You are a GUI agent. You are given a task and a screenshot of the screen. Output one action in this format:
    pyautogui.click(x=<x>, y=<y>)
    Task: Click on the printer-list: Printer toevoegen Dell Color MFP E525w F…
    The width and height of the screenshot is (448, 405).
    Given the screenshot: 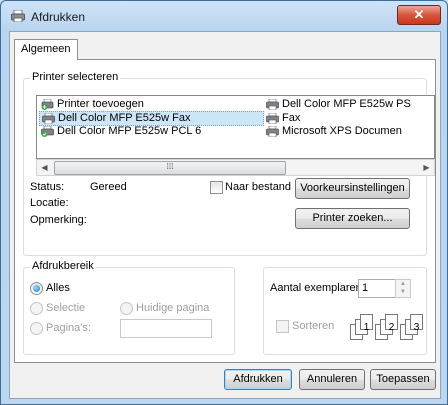 What is the action you would take?
    pyautogui.click(x=235, y=127)
    